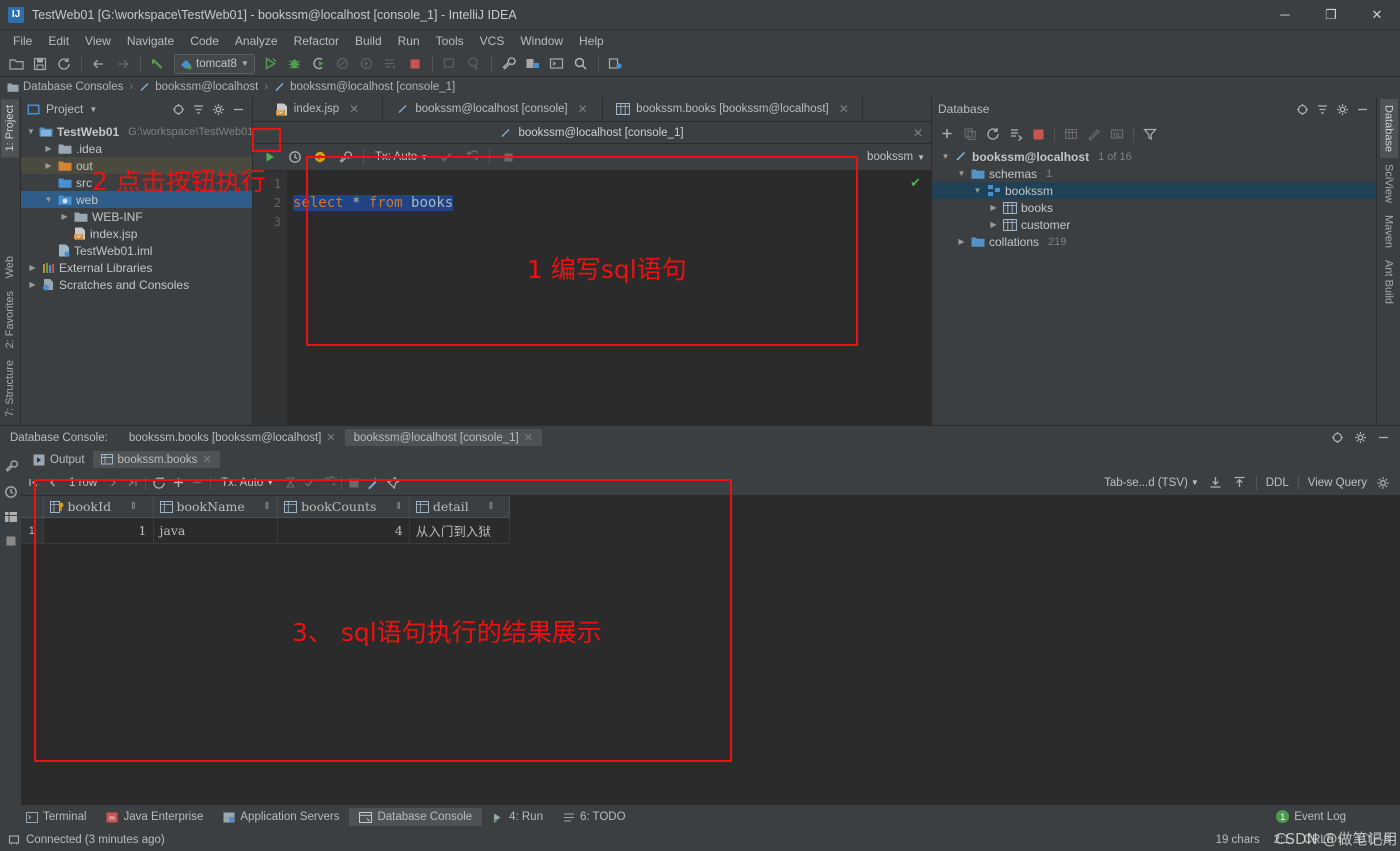 This screenshot has height=851, width=1400. What do you see at coordinates (136, 148) in the screenshot?
I see `project-tree-item--idea: ▶ .idea` at bounding box center [136, 148].